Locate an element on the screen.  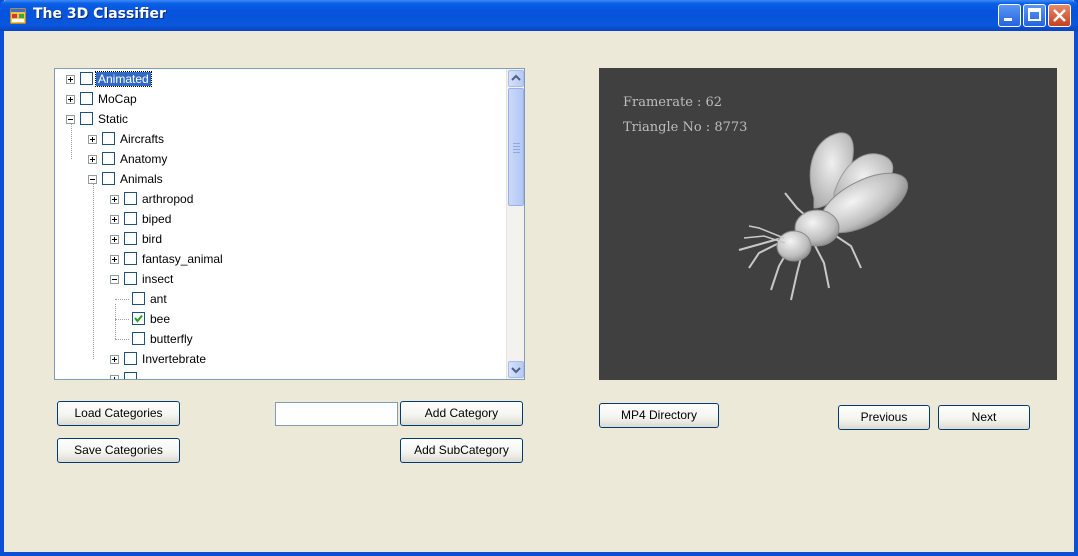
tree-node: bird is located at coordinates (275, 239).